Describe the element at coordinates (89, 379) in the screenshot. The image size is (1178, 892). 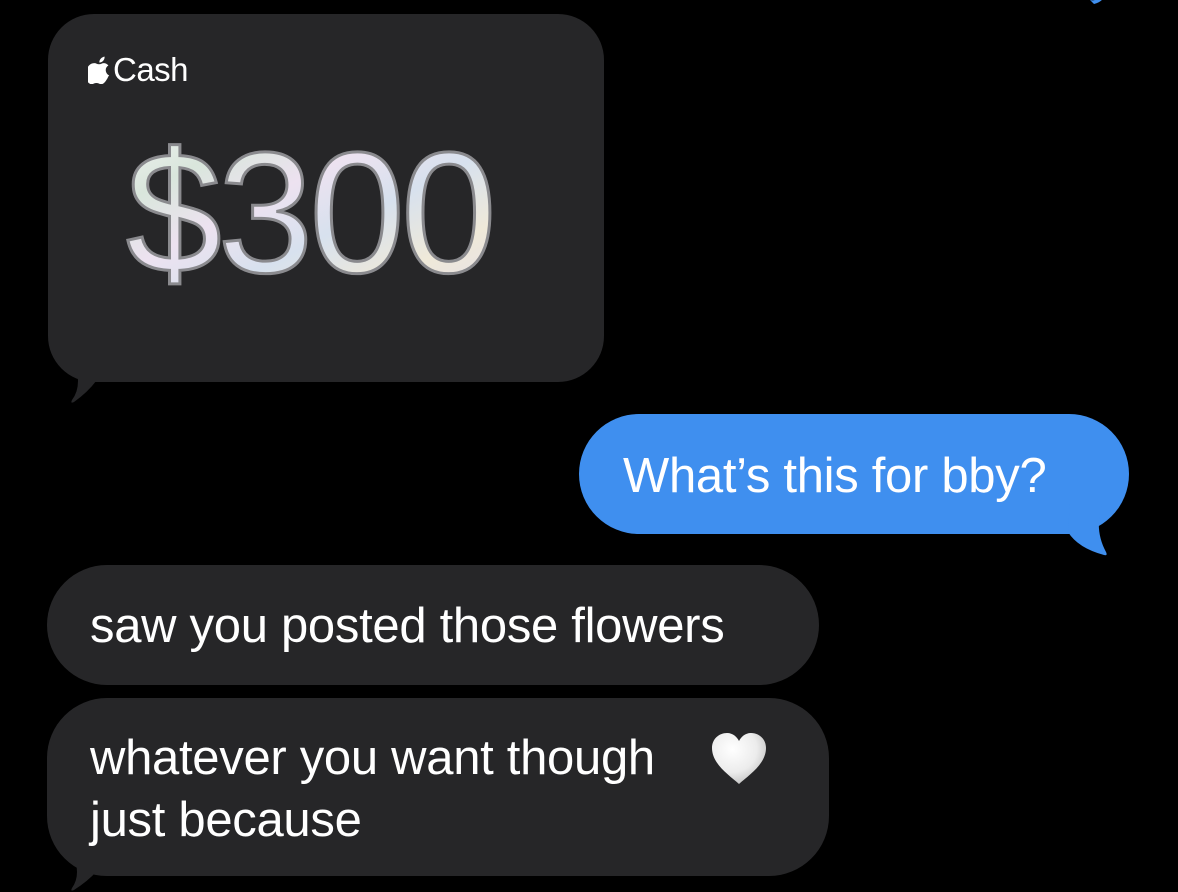
I see `cash-bubble-tail` at that location.